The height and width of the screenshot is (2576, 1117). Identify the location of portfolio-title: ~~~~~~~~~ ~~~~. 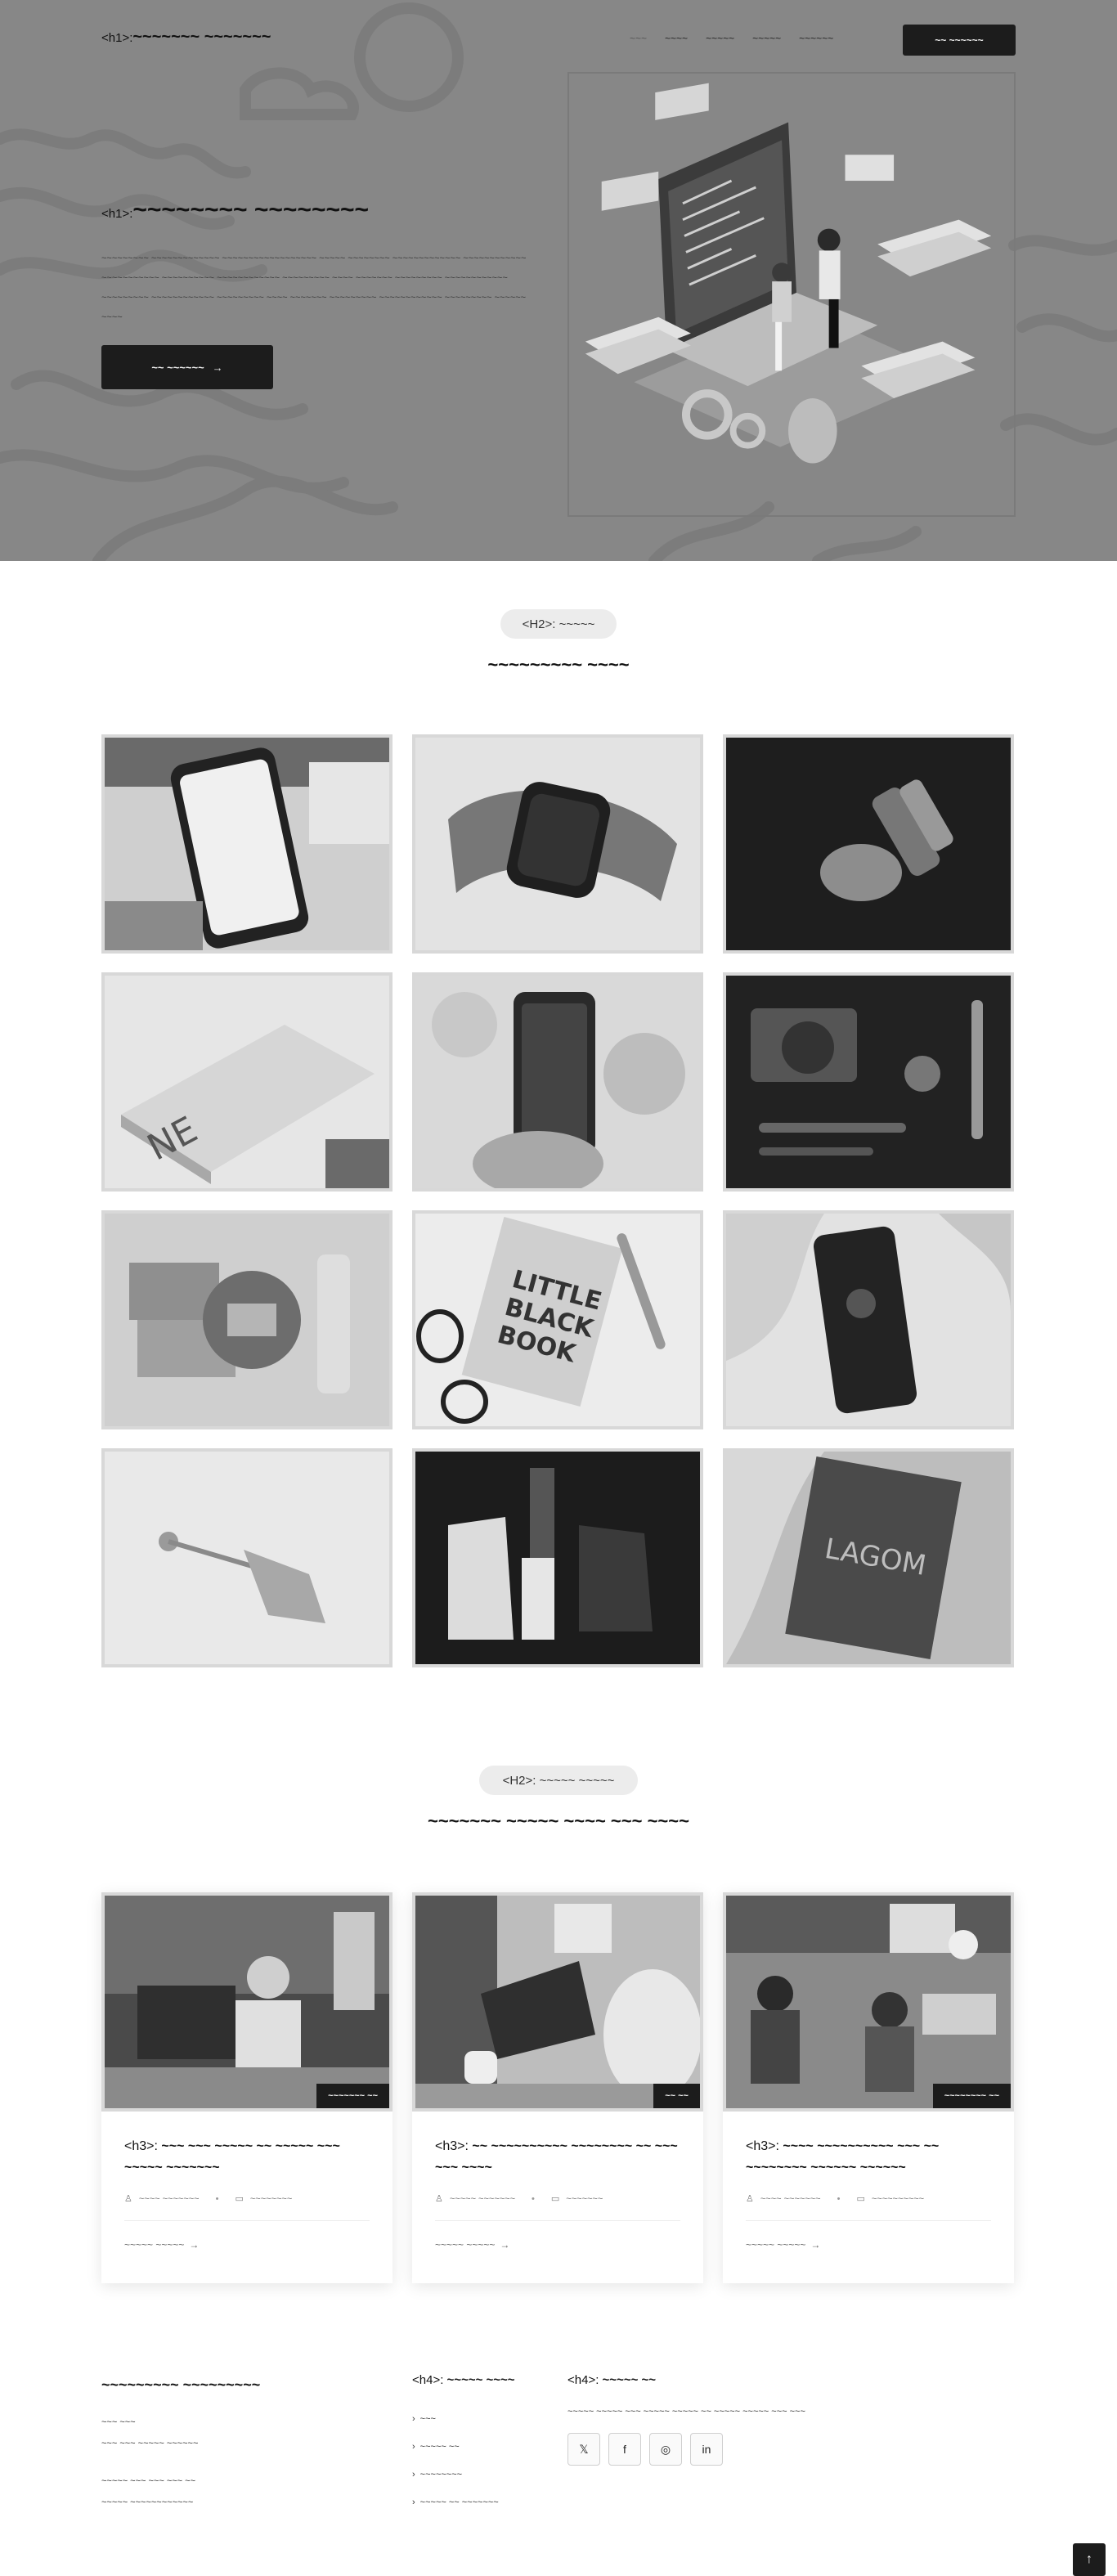
(559, 665).